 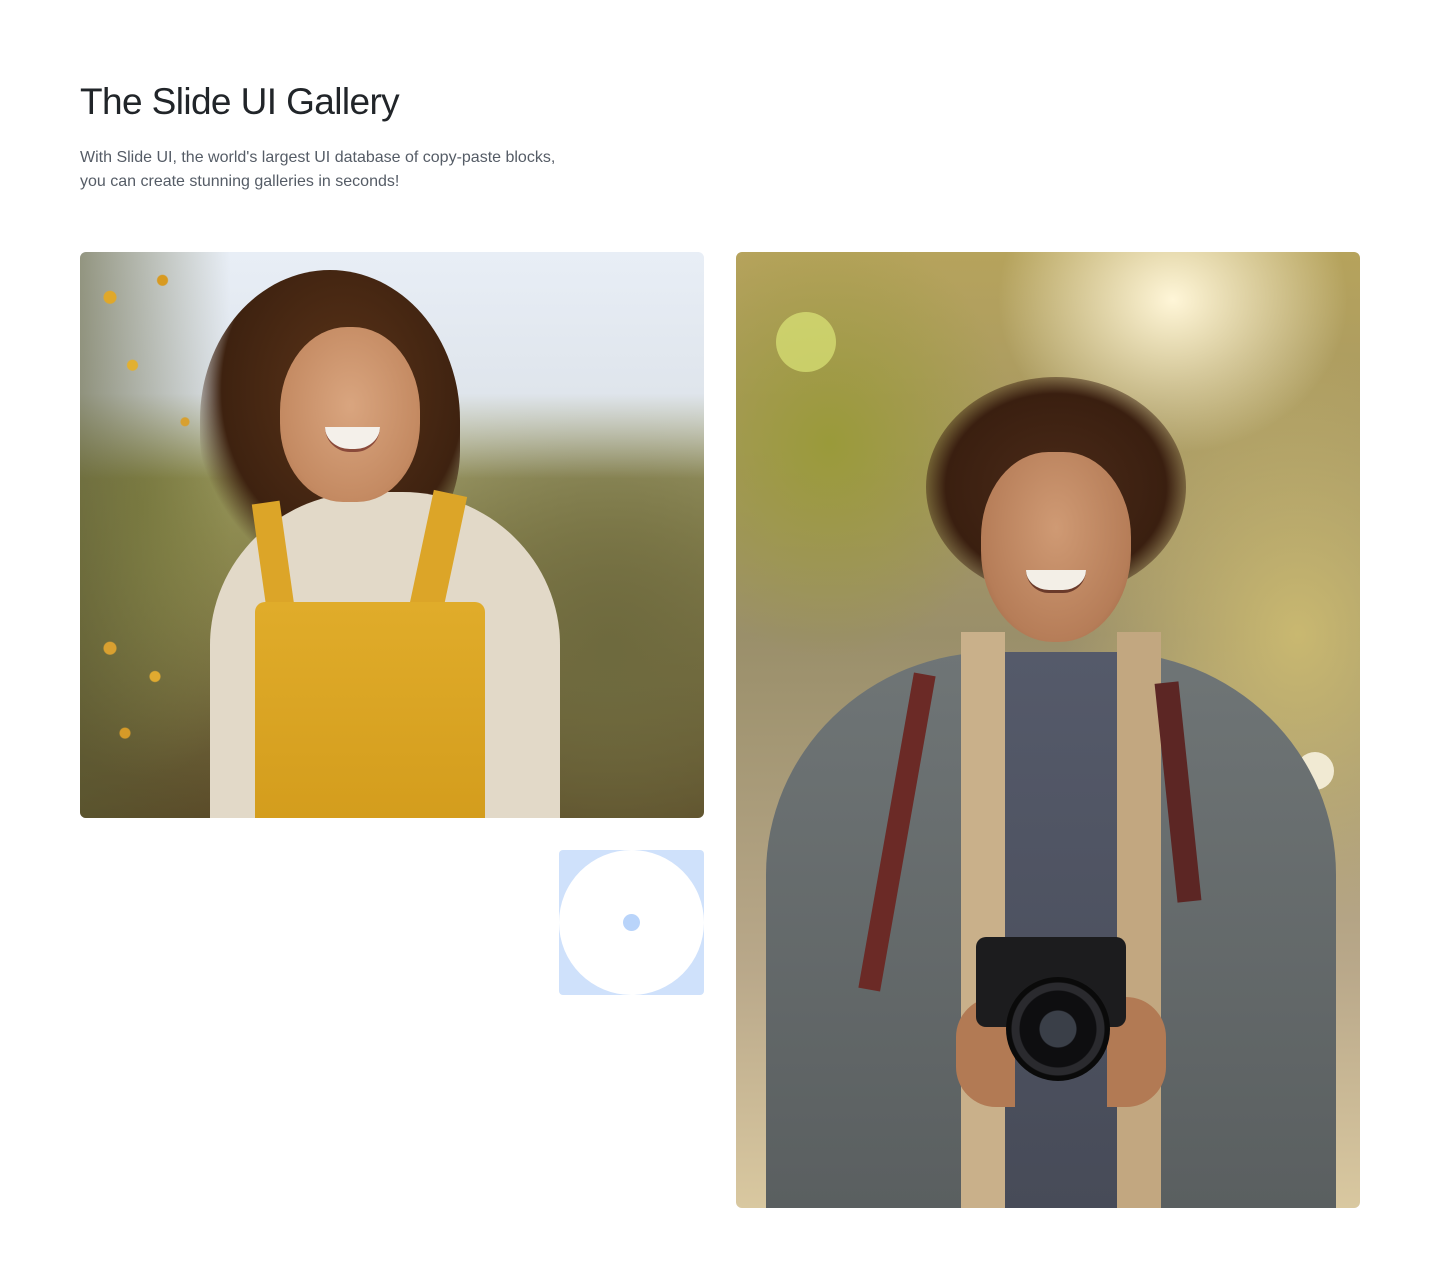 I want to click on camera-lens, so click(x=1058, y=1029).